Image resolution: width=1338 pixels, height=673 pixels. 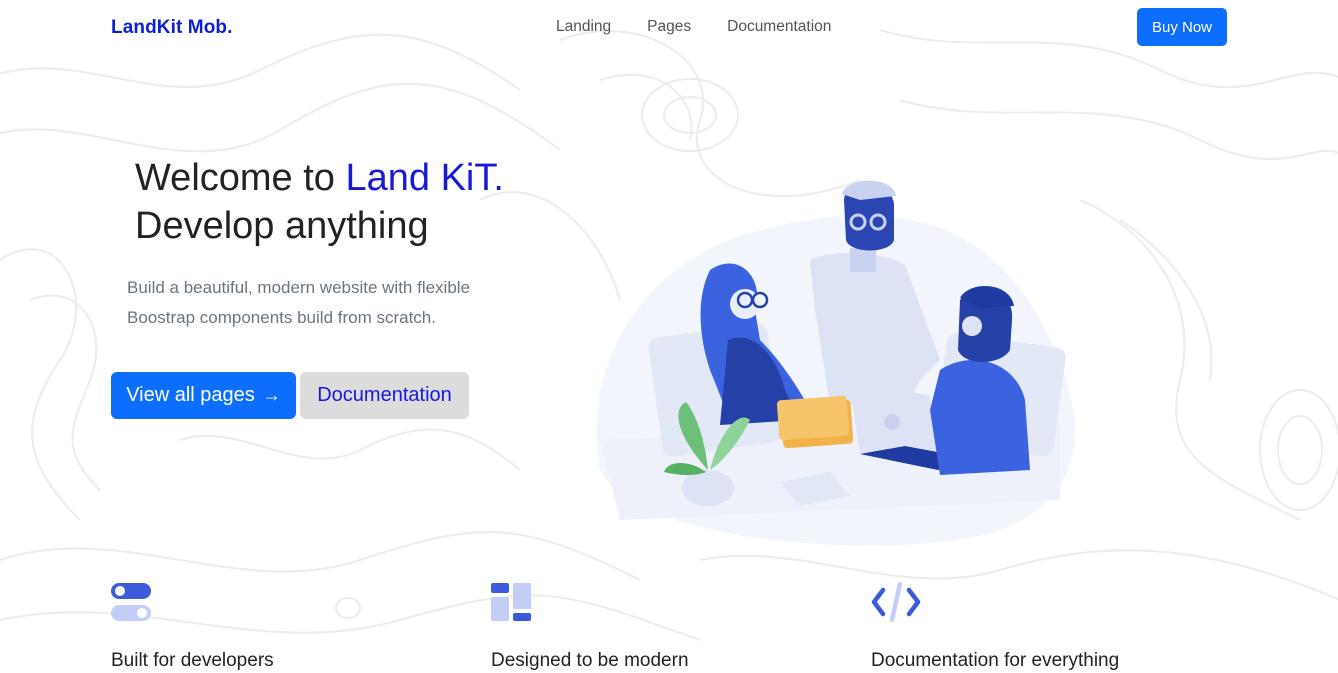 I want to click on feature-title-modern: Designed to be modern, so click(x=590, y=660).